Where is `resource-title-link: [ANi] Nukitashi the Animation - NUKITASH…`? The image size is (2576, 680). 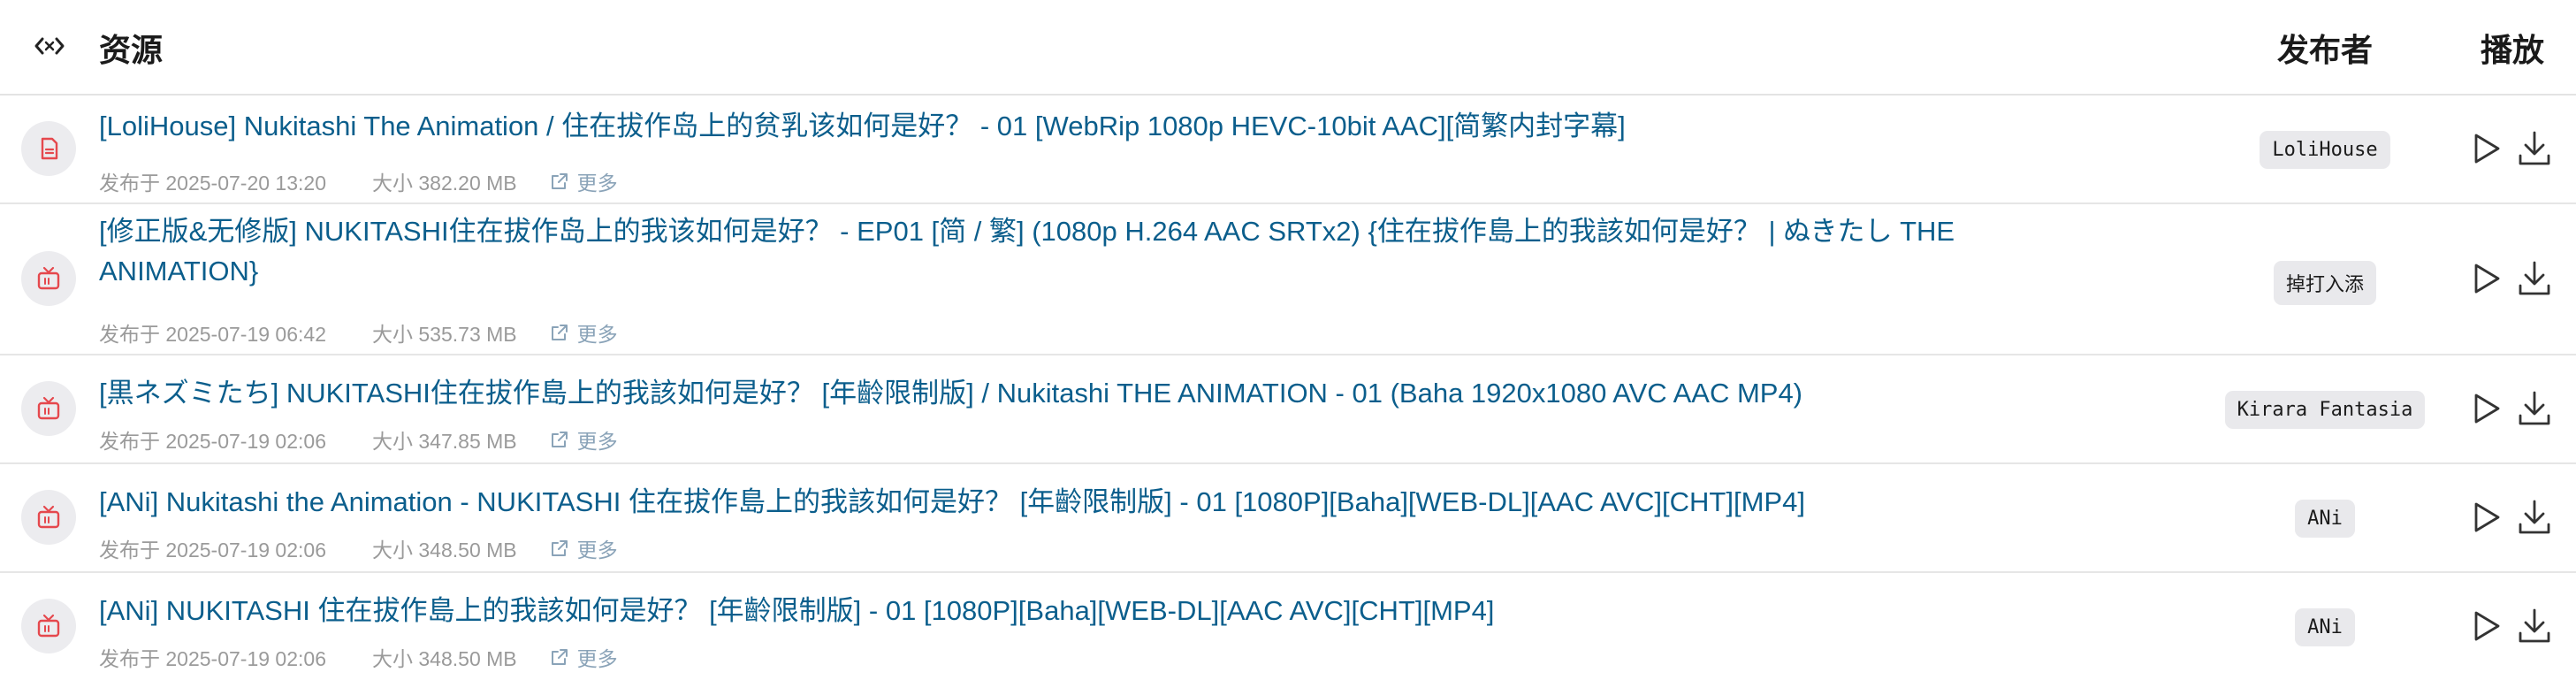
resource-title-link: [ANi] Nukitashi the Animation - NUKITASH… is located at coordinates (1058, 502).